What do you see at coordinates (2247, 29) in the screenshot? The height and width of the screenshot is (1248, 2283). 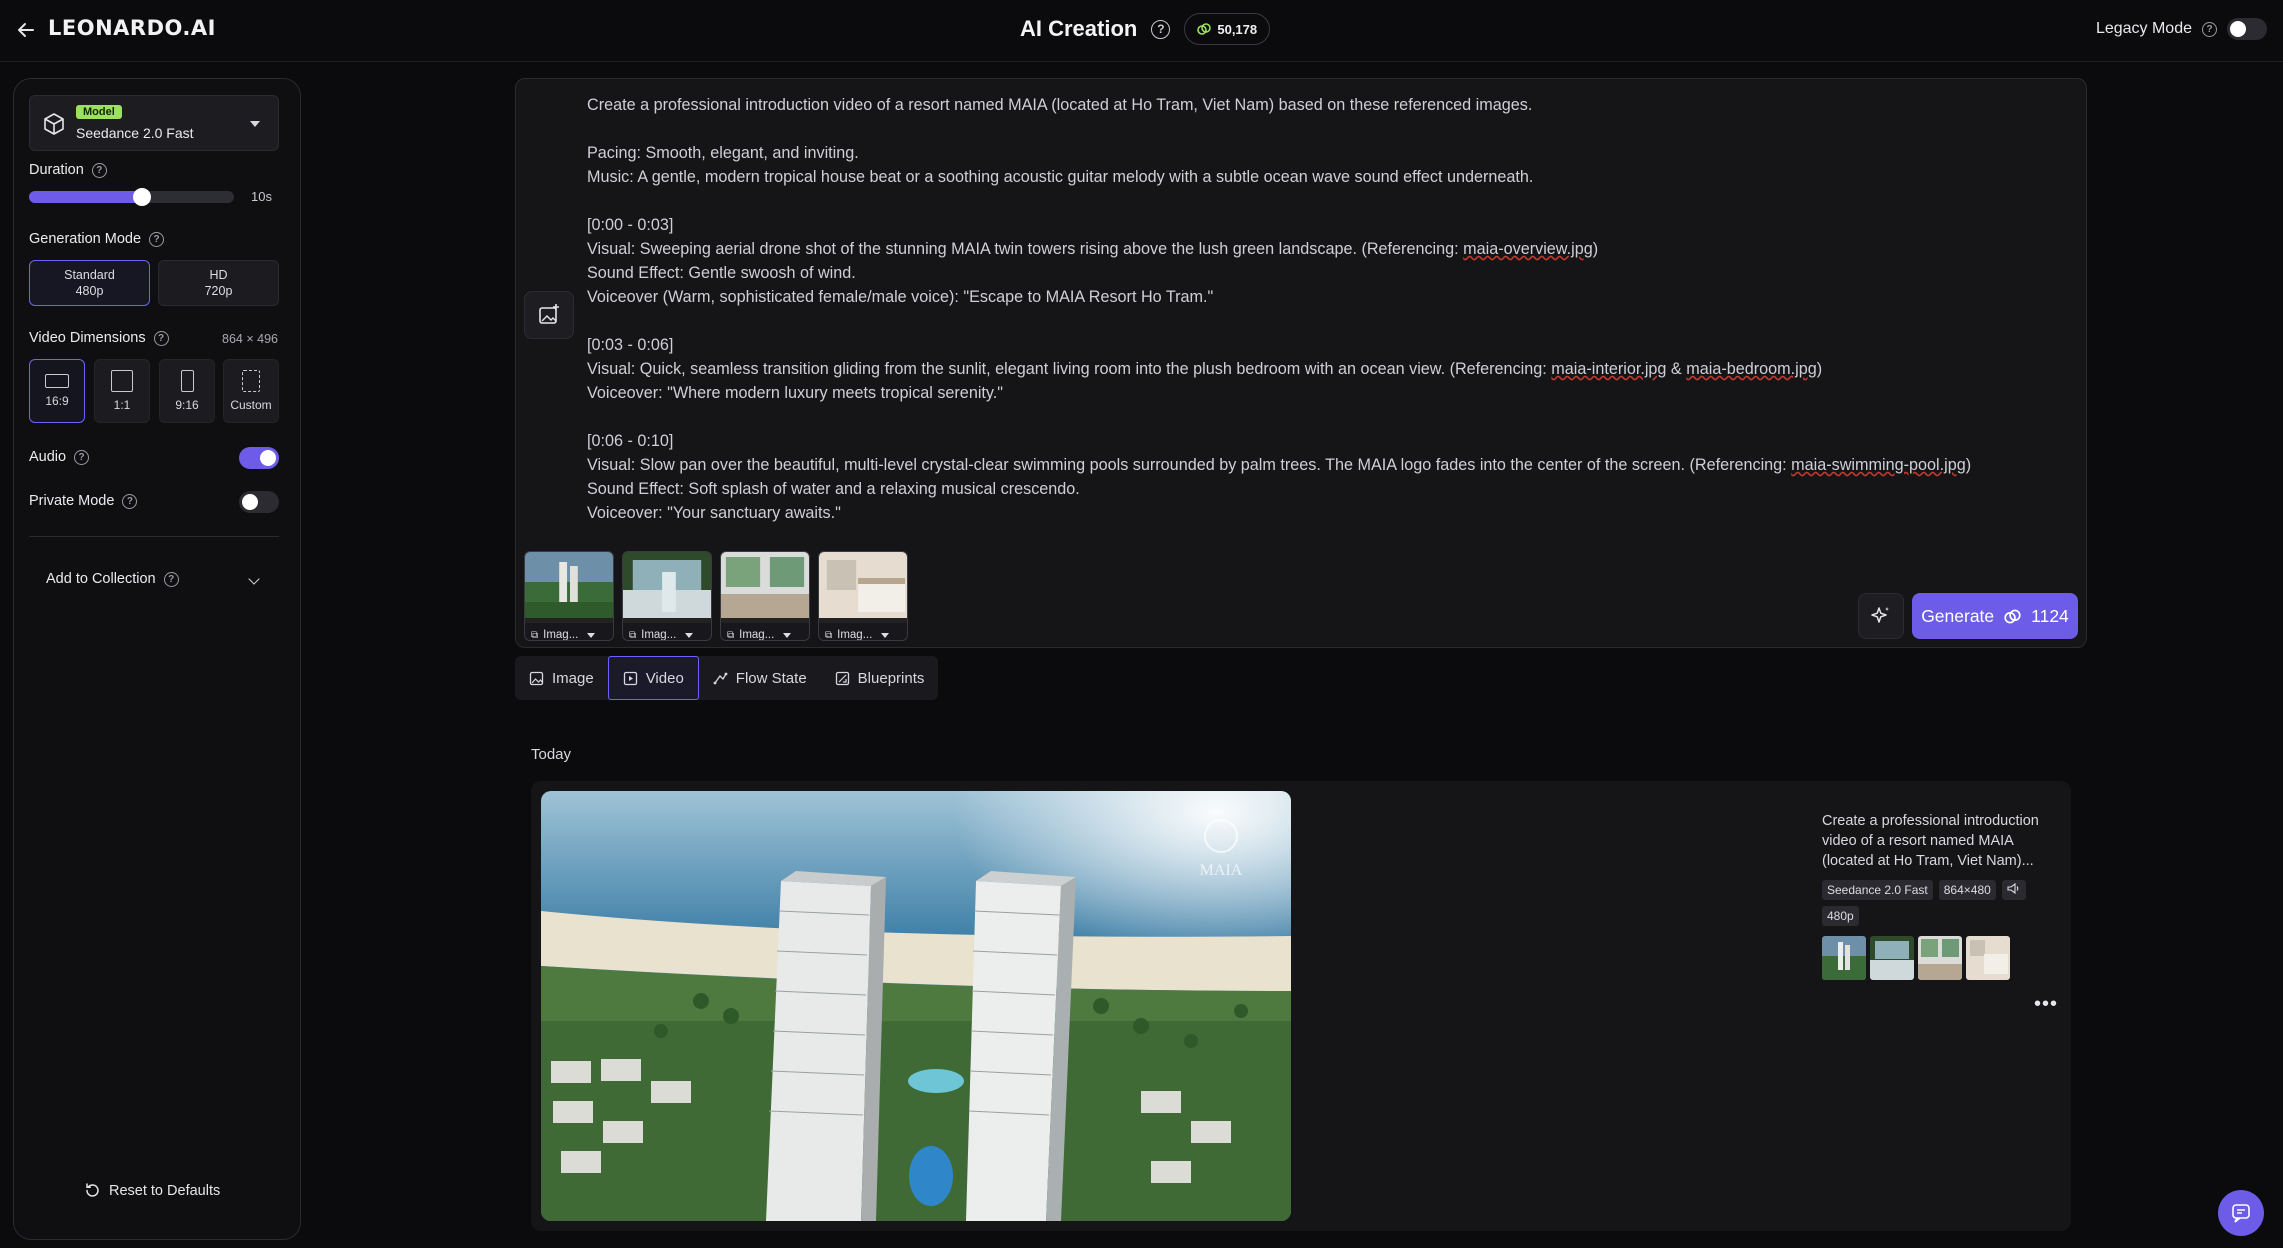 I see `legacy-mode-toggle` at bounding box center [2247, 29].